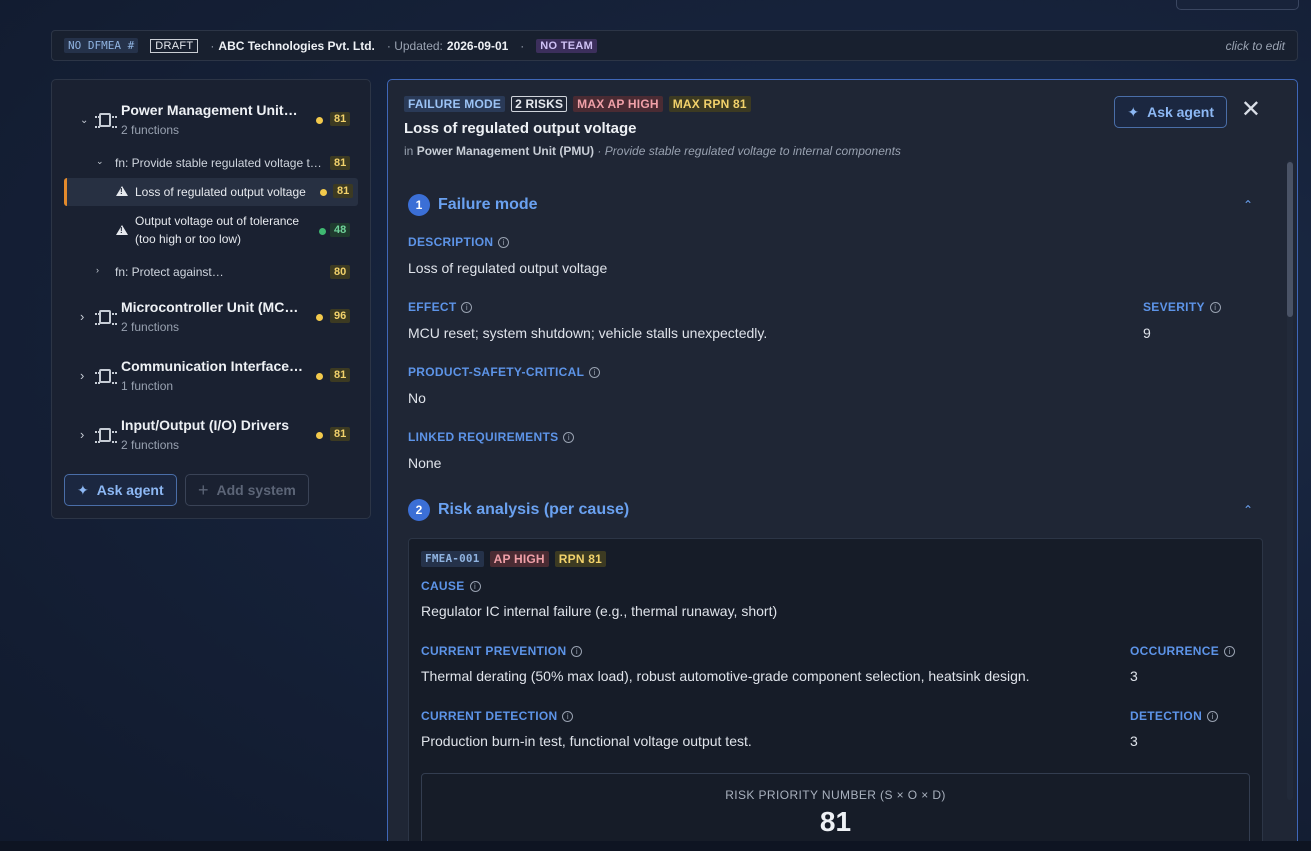  What do you see at coordinates (497, 716) in the screenshot?
I see `detection-control-label: CURRENT DETECTION i` at bounding box center [497, 716].